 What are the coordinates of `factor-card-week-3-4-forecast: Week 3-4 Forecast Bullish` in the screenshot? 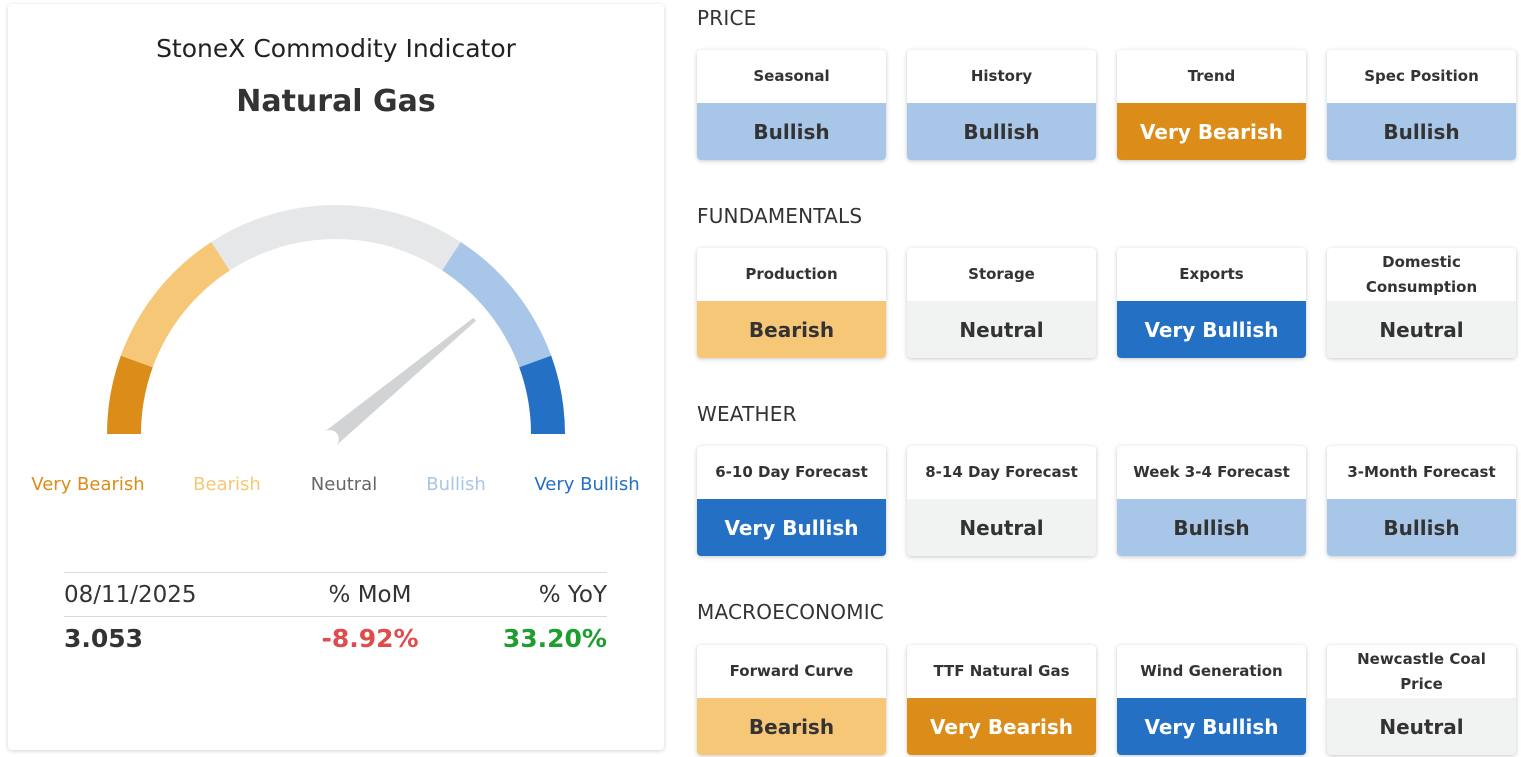 It's located at (1211, 501).